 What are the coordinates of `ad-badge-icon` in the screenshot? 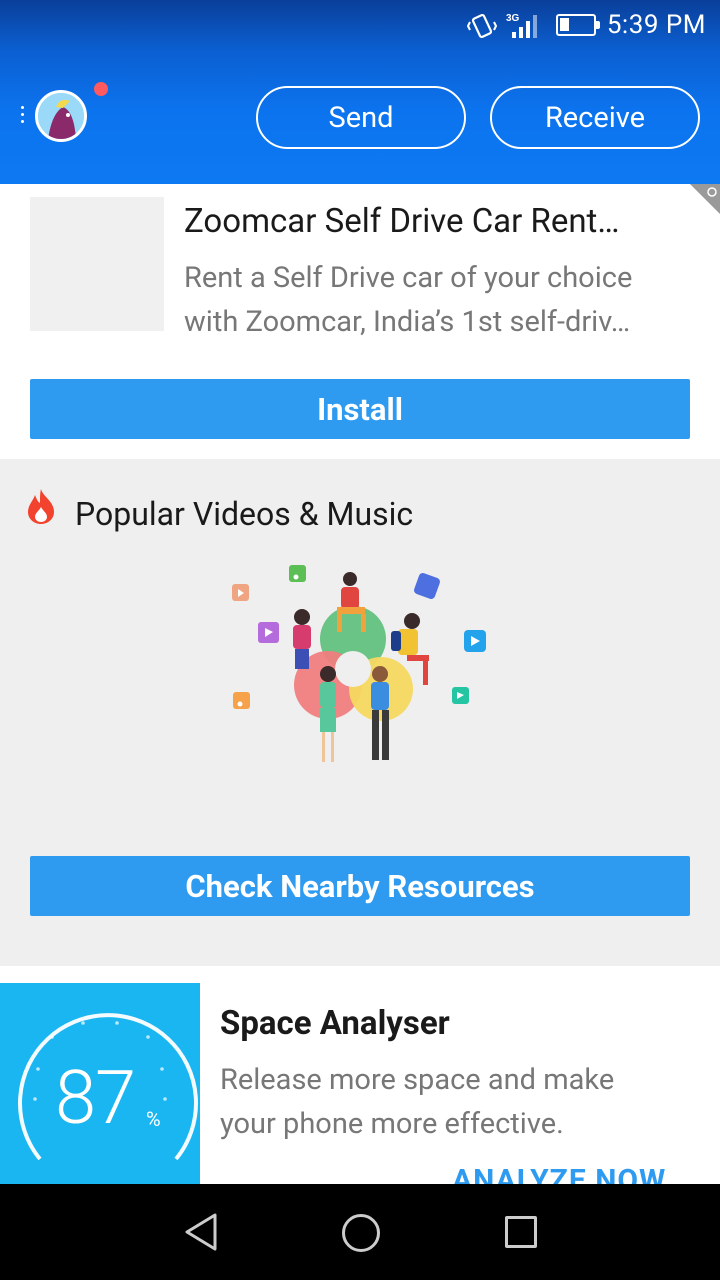 It's located at (705, 199).